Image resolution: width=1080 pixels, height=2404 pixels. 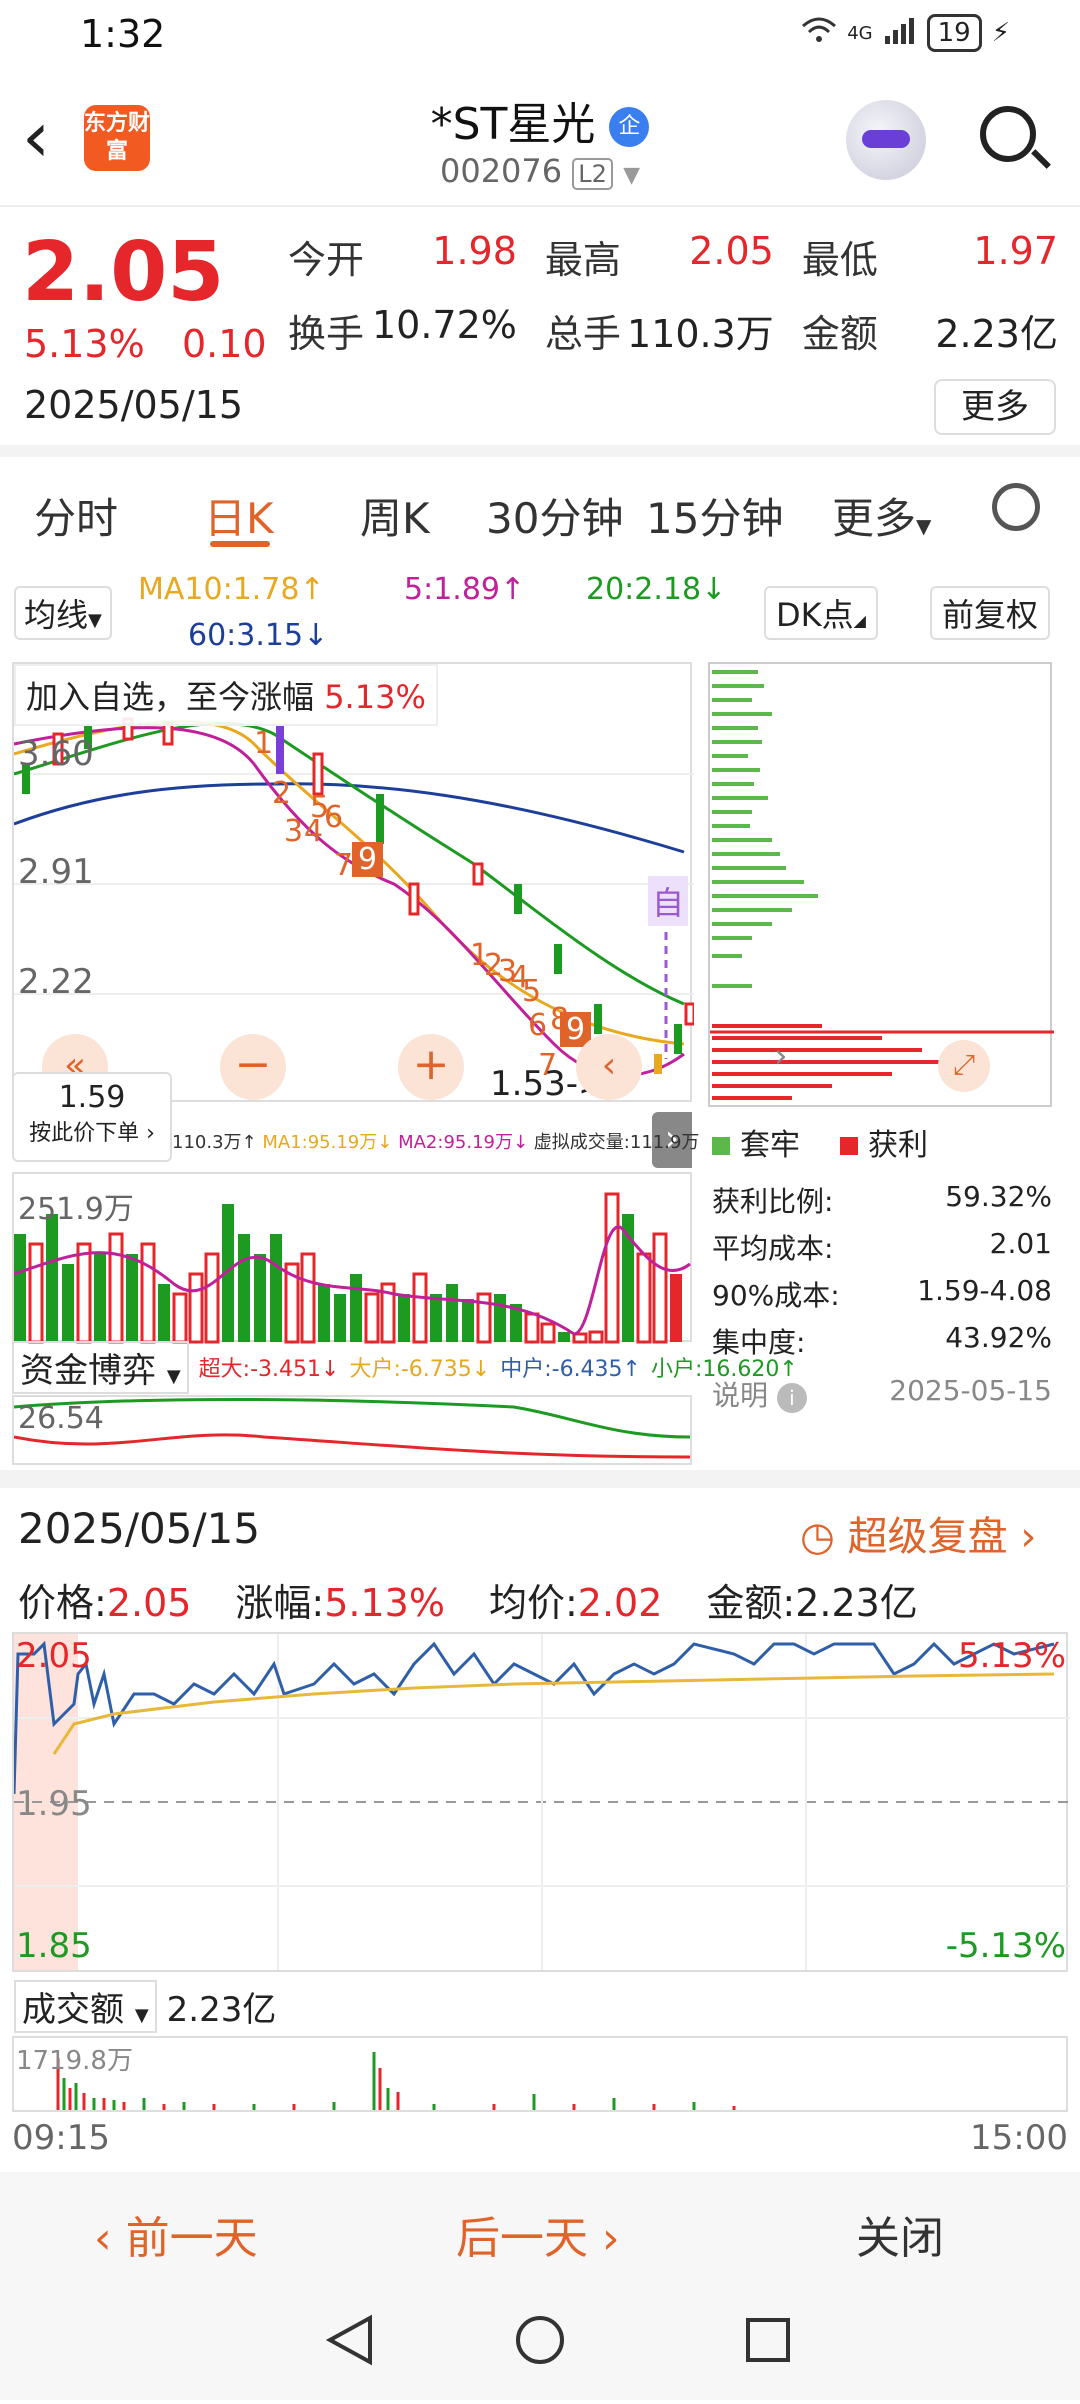 What do you see at coordinates (1016, 507) in the screenshot?
I see `gear-icon` at bounding box center [1016, 507].